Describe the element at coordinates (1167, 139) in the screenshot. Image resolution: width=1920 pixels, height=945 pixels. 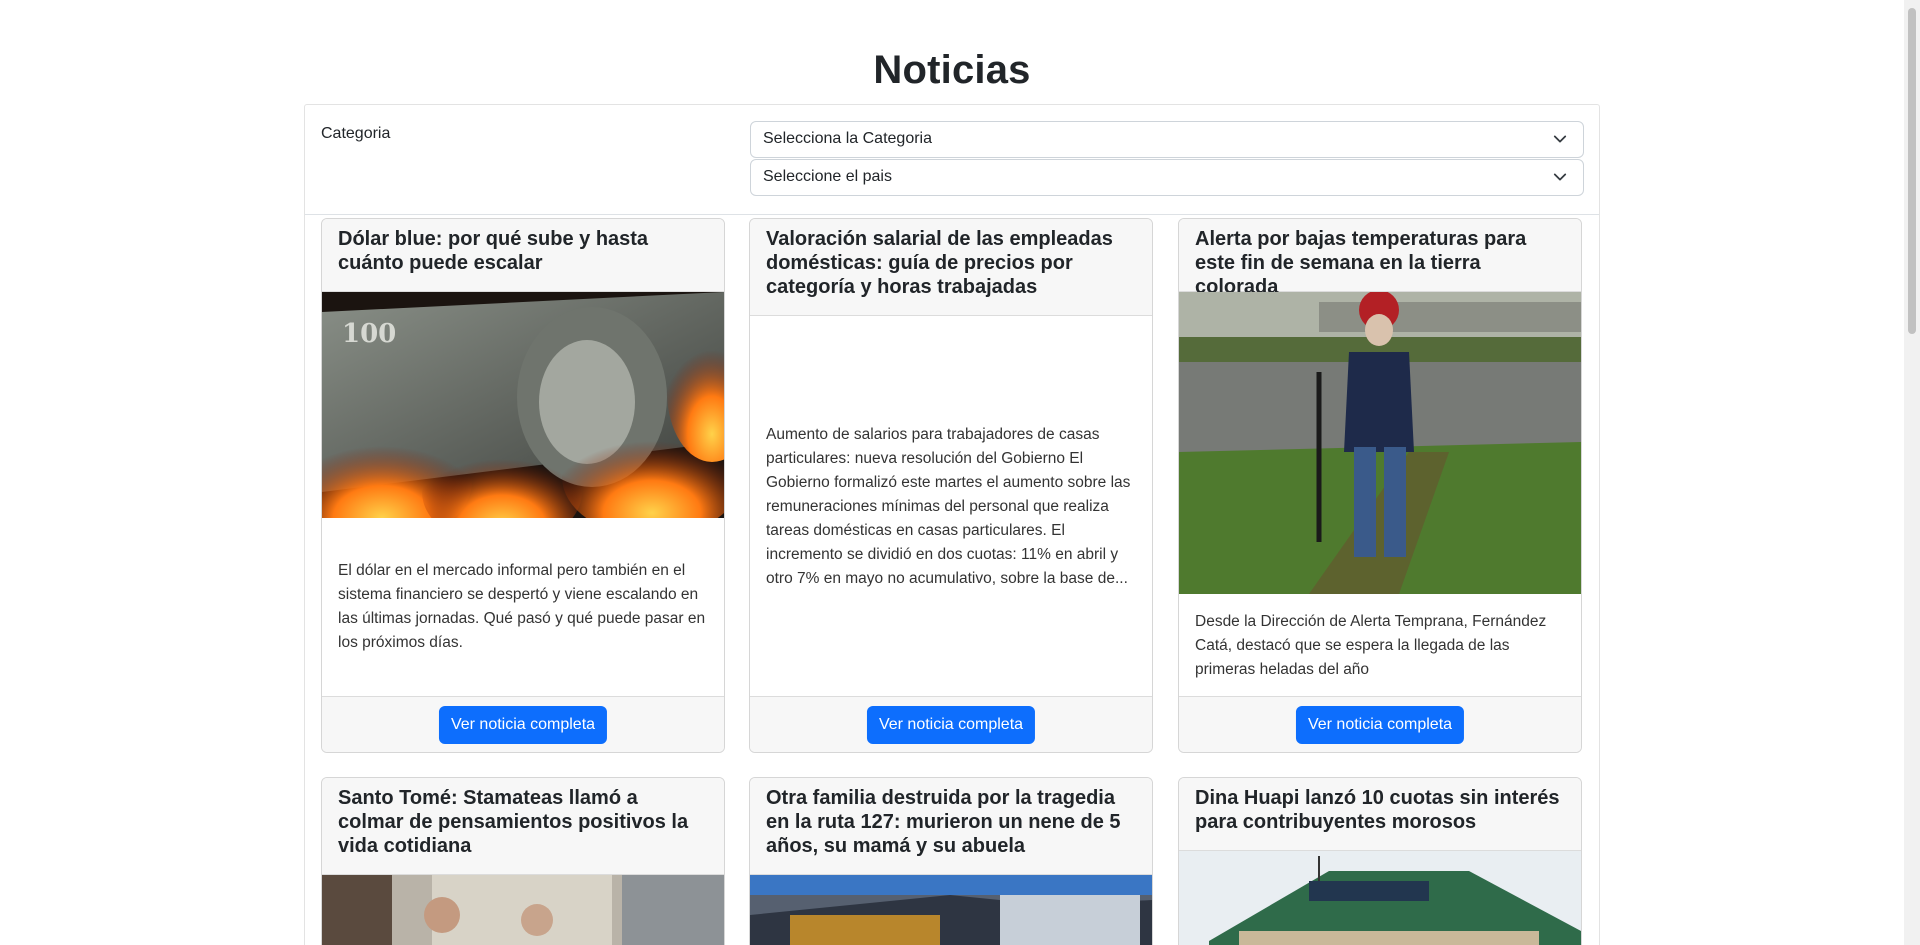
I see `category-select: Selecciona la Categoria` at that location.